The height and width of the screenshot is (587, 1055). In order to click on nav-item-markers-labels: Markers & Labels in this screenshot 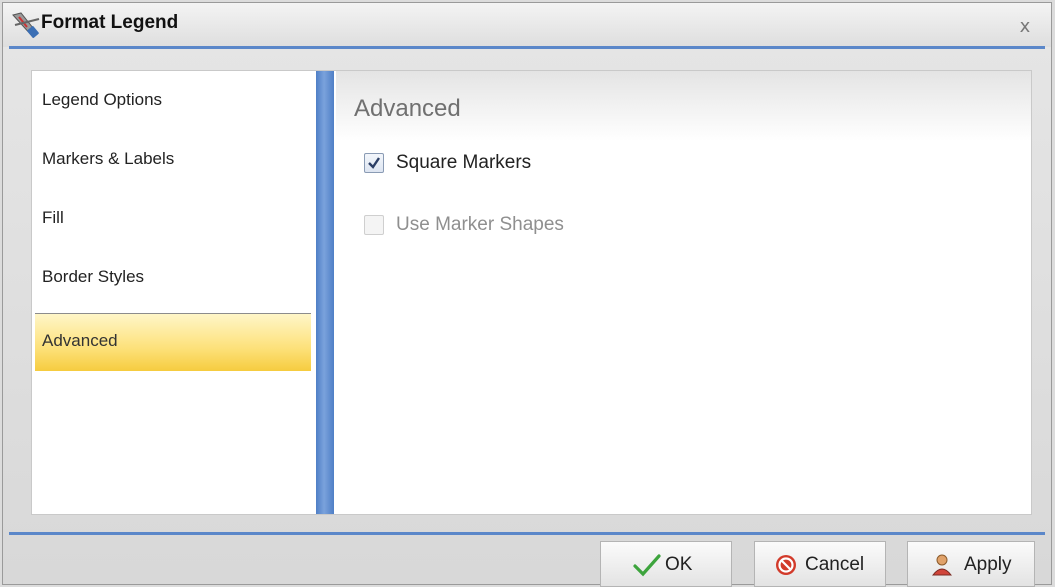, I will do `click(177, 159)`.